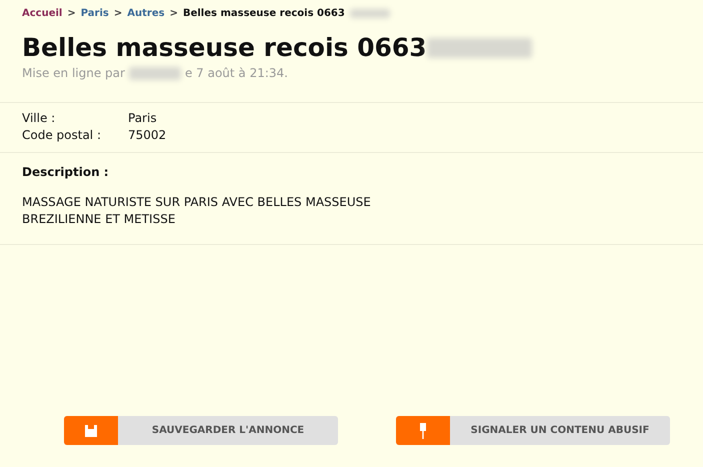 This screenshot has height=467, width=703. What do you see at coordinates (224, 47) in the screenshot?
I see `ad-title: Belles masseuse recois 0663` at bounding box center [224, 47].